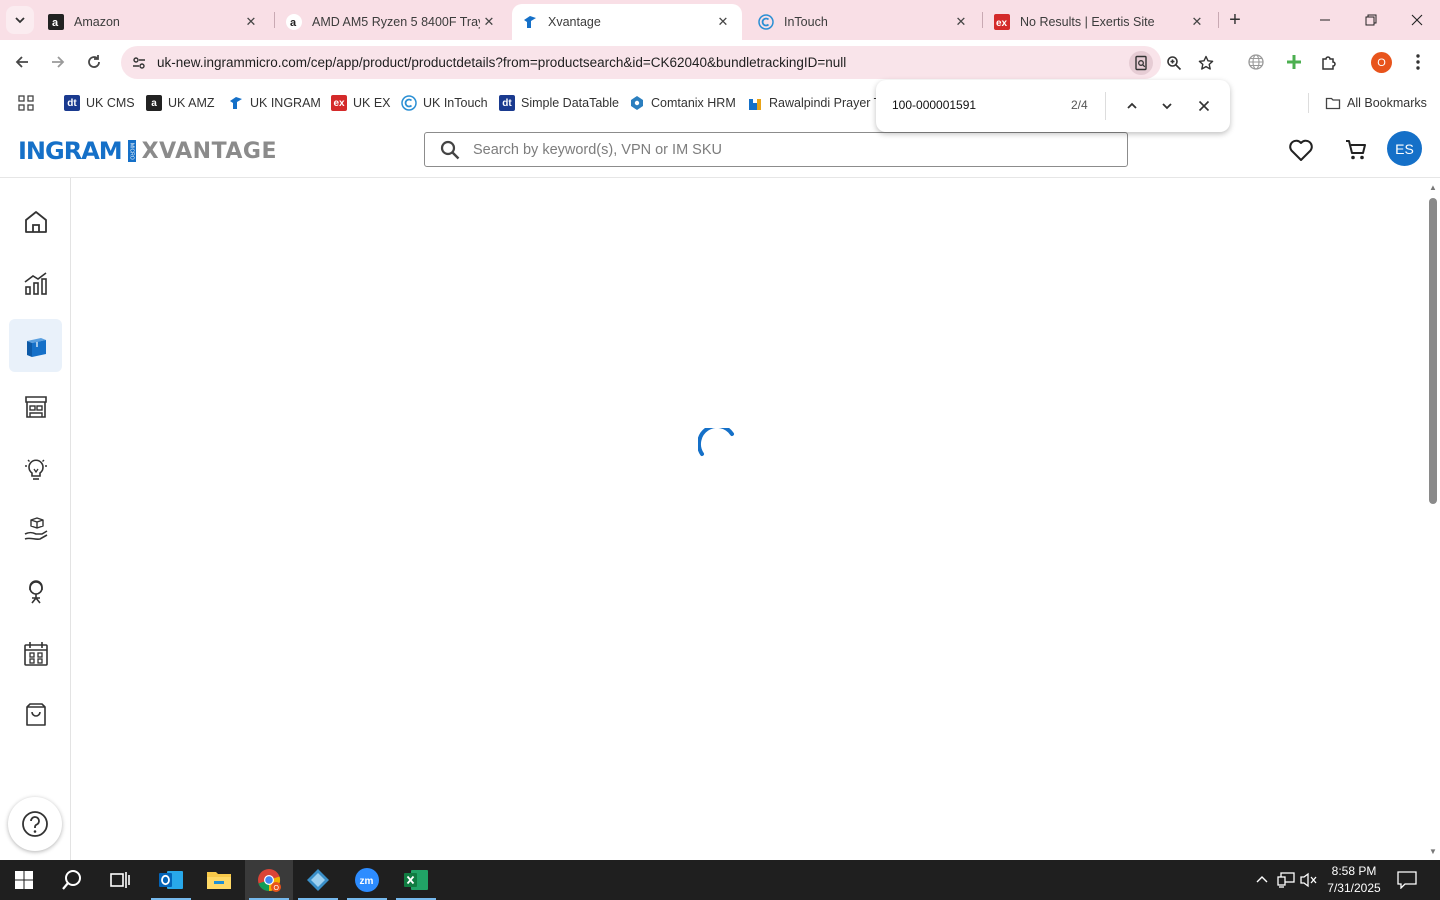 This screenshot has width=1440, height=900. I want to click on new-tab-button: +, so click(1235, 20).